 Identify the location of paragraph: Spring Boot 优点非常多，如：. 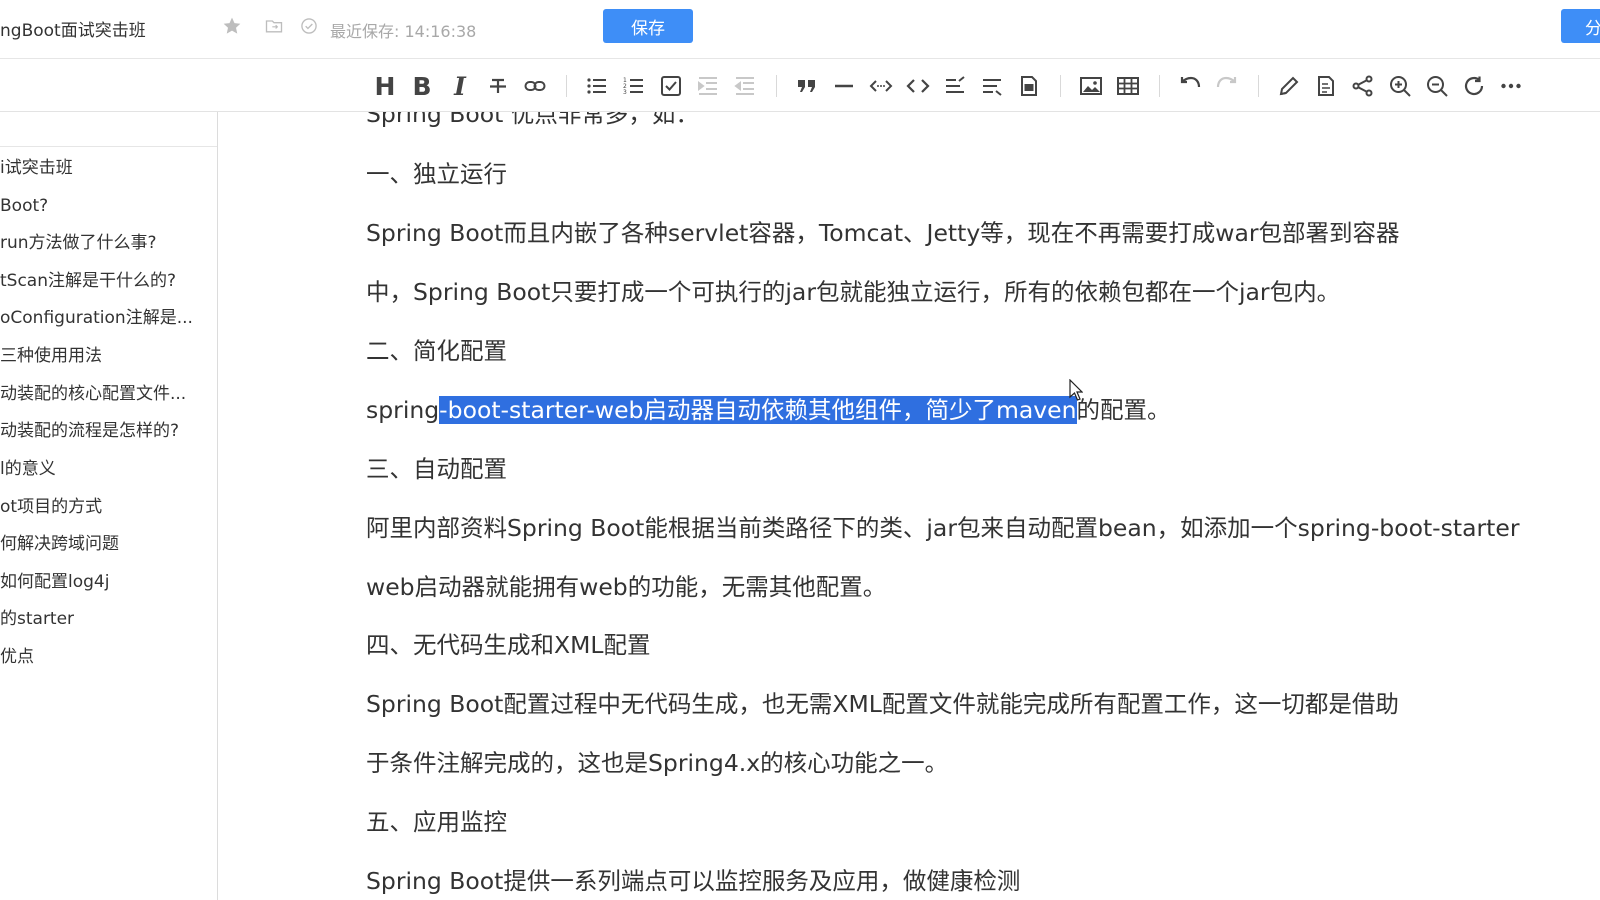
(532, 121).